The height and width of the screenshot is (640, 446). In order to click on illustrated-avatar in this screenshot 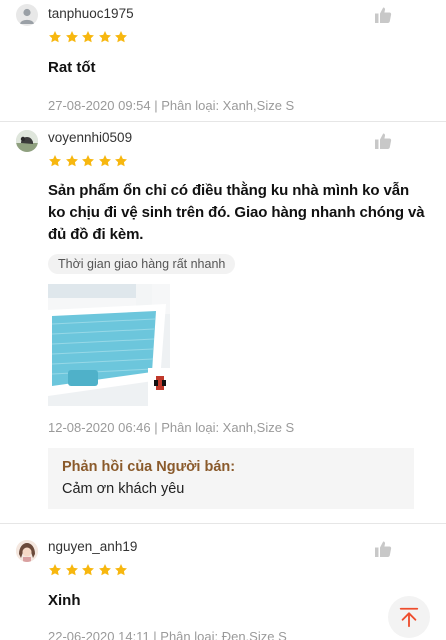, I will do `click(27, 551)`.